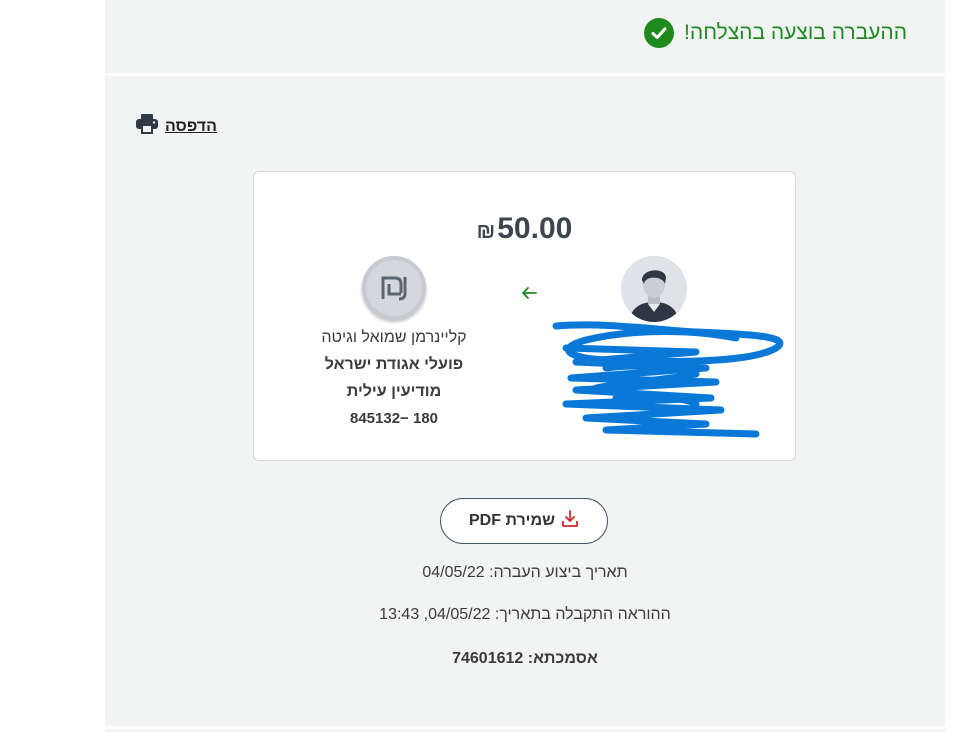 This screenshot has width=973, height=732. I want to click on currency-symbol: ₪, so click(486, 231).